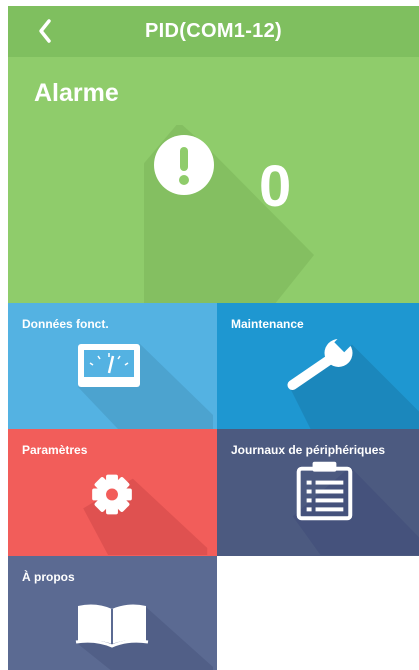  I want to click on tile-maintenance: Maintenance, so click(318, 366).